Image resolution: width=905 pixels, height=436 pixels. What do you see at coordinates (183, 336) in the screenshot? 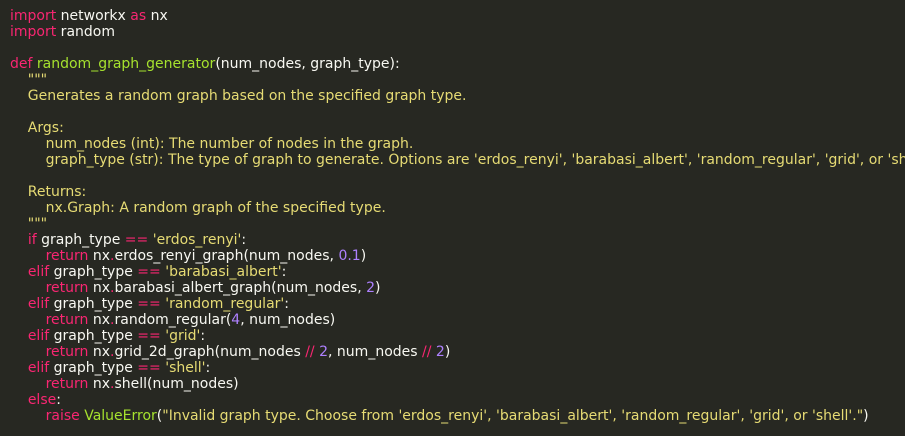
I see `code-token: 'grid'` at bounding box center [183, 336].